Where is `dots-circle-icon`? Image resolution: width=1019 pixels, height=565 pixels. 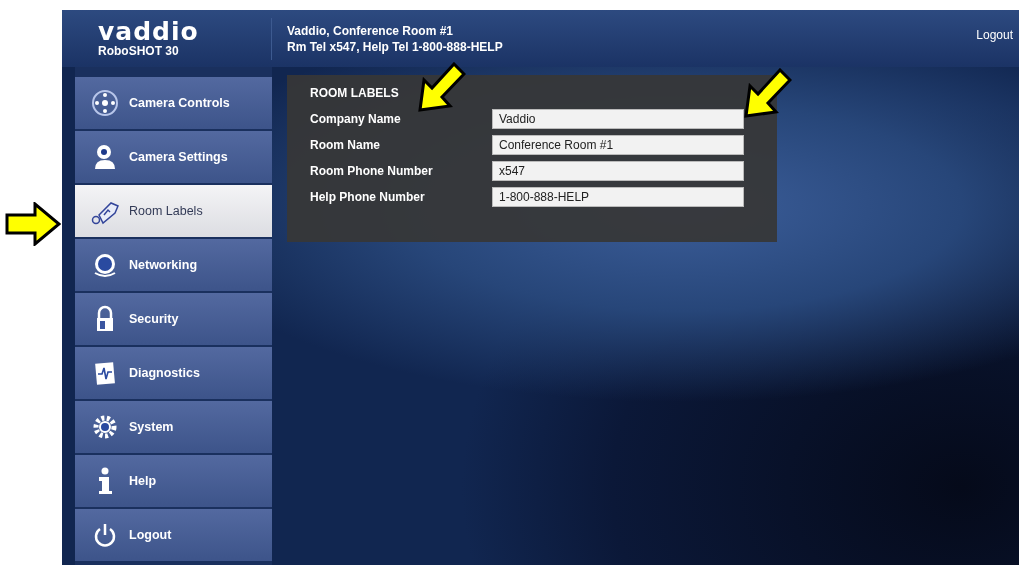
dots-circle-icon is located at coordinates (105, 103).